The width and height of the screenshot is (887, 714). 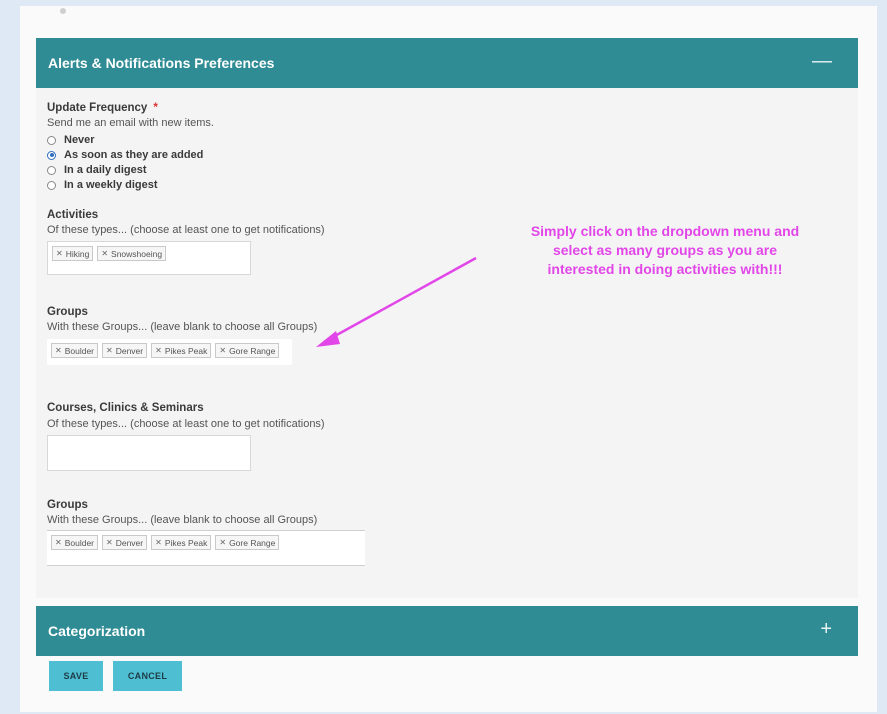 What do you see at coordinates (665, 269) in the screenshot?
I see `annotation-line-3: interested in doing activities with!!!` at bounding box center [665, 269].